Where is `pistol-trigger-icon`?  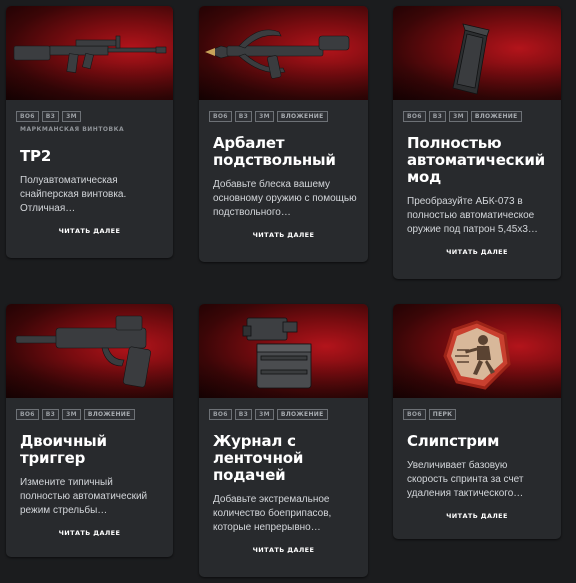
pistol-trigger-icon is located at coordinates (83, 351).